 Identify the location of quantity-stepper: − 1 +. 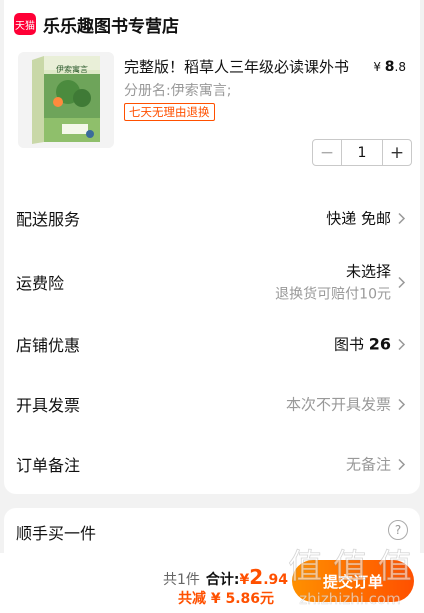
(362, 152).